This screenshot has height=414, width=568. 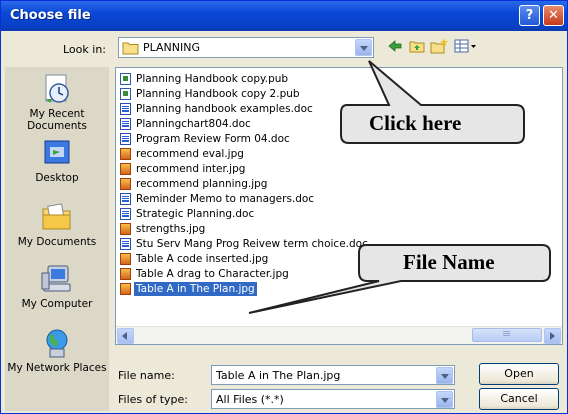 I want to click on file-name-callout-text: File Name, so click(x=449, y=262).